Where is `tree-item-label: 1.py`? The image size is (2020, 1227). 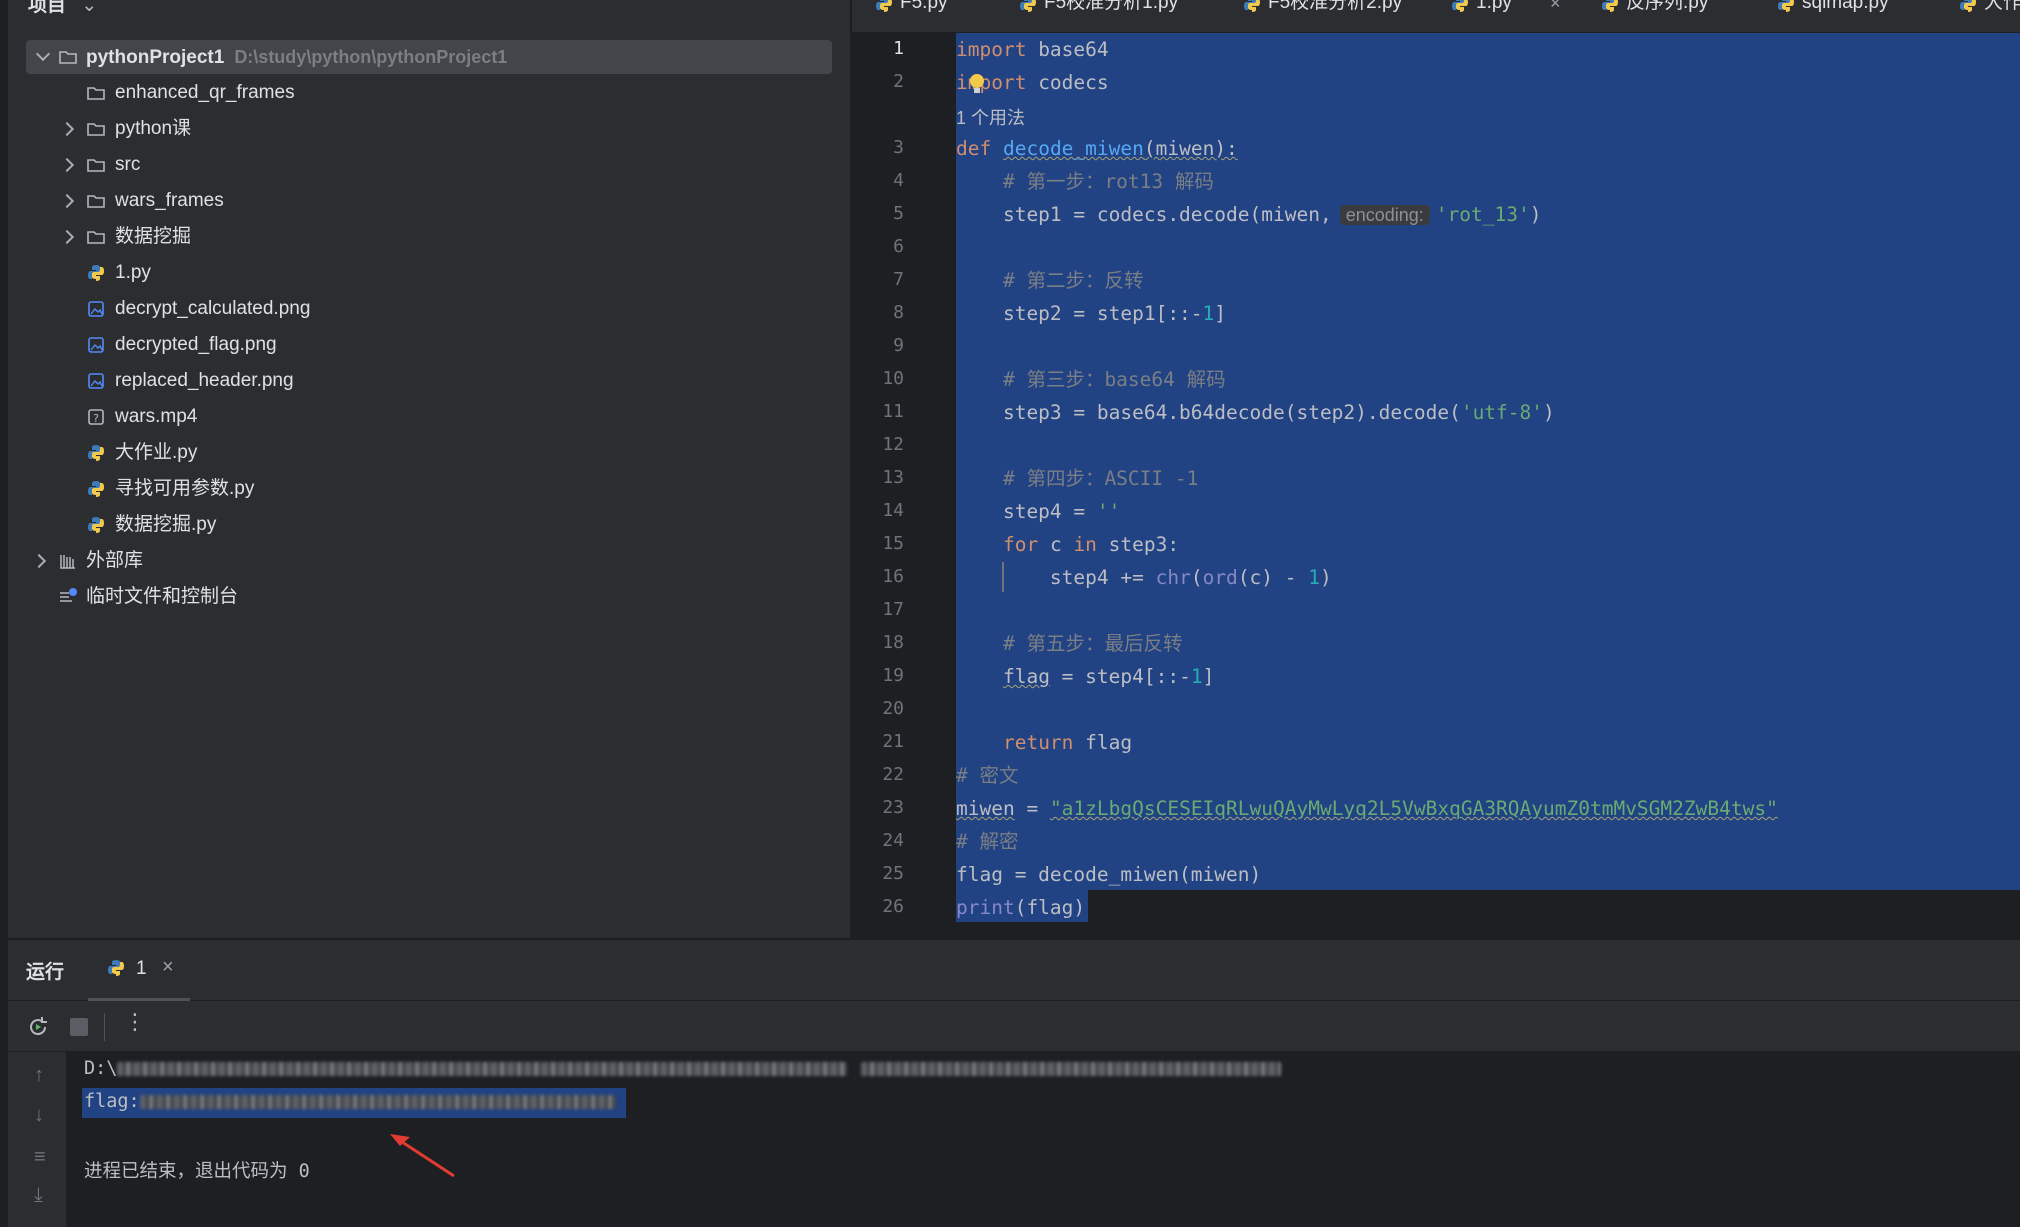 tree-item-label: 1.py is located at coordinates (133, 272).